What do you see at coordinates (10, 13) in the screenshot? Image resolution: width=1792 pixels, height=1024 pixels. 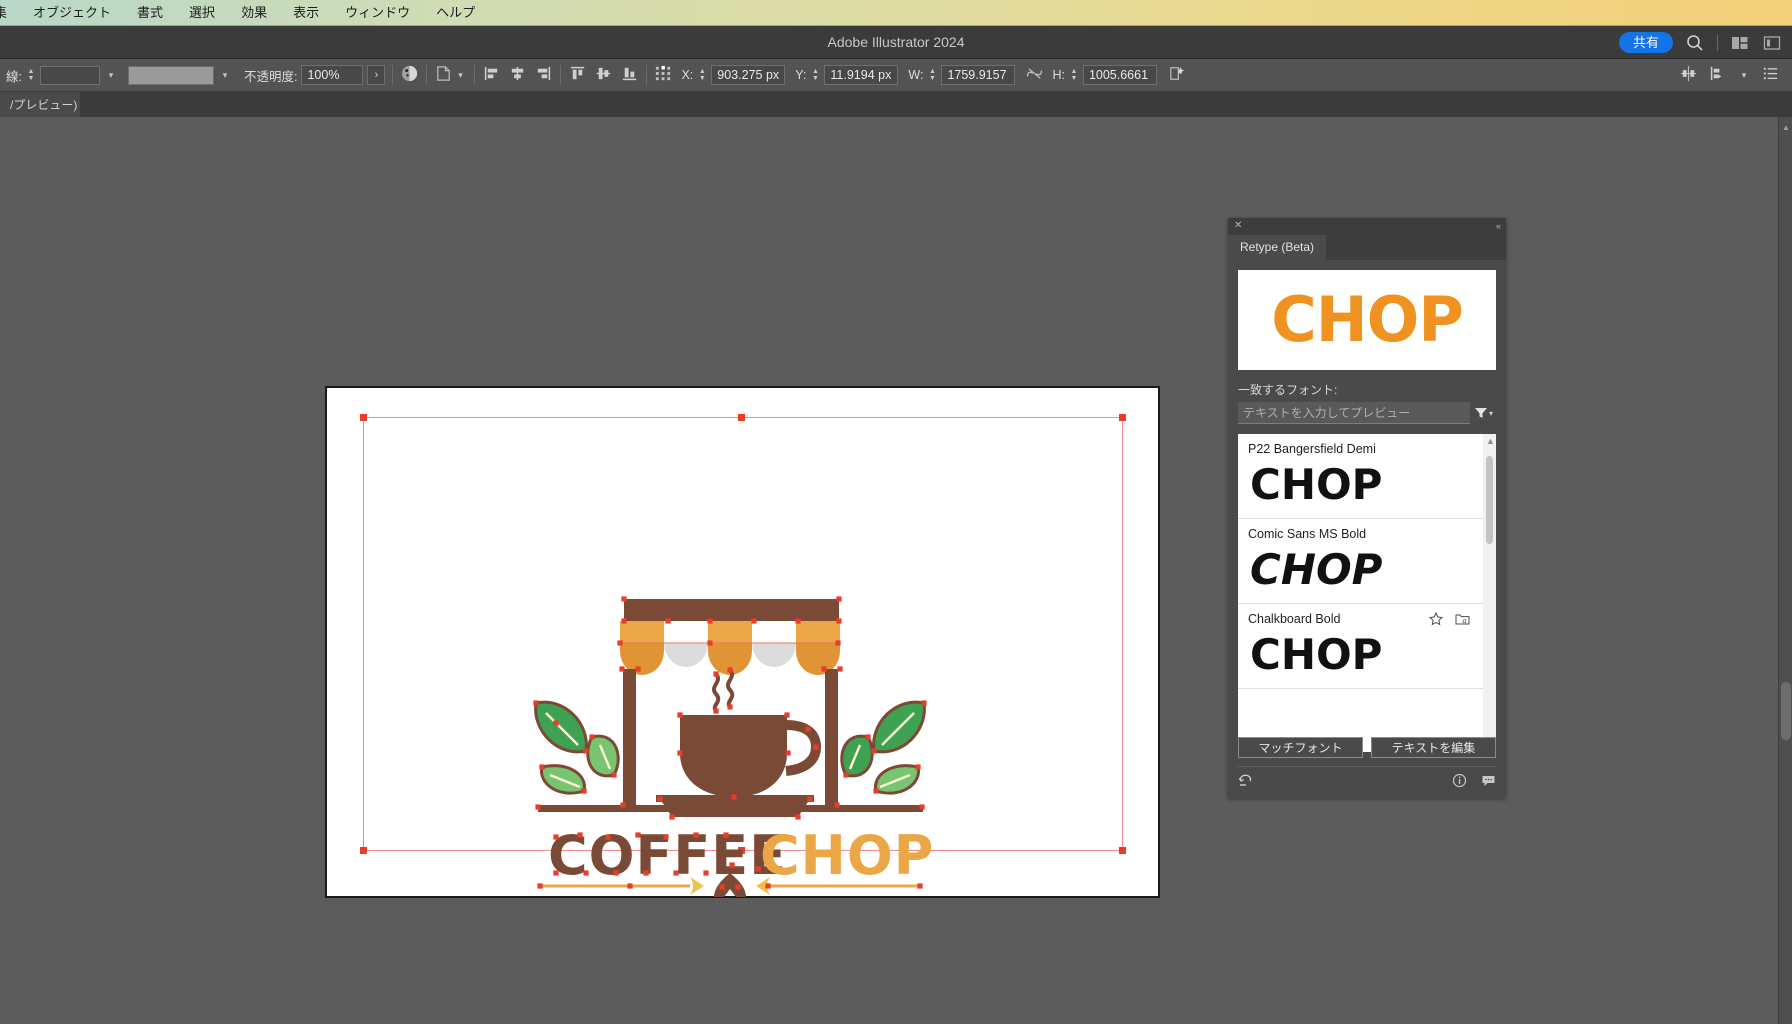 I see `menu-edit-truncated: 集` at bounding box center [10, 13].